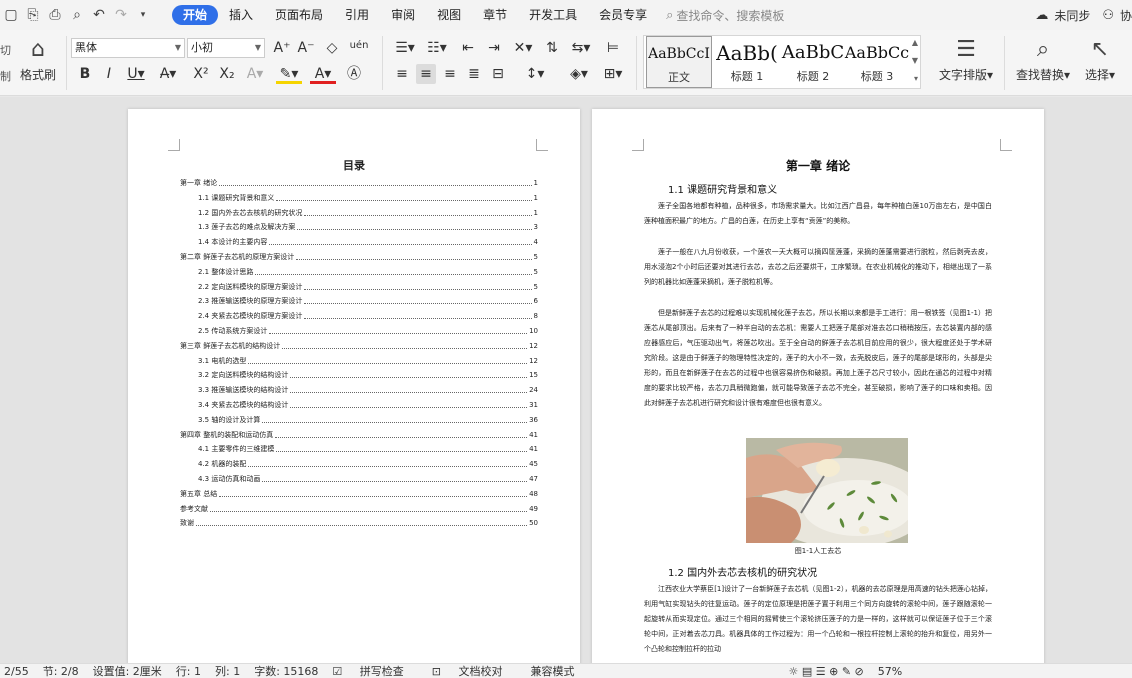 The height and width of the screenshot is (678, 1132). Describe the element at coordinates (359, 46) in the screenshot. I see `phonetic-guide-icon: uén` at that location.